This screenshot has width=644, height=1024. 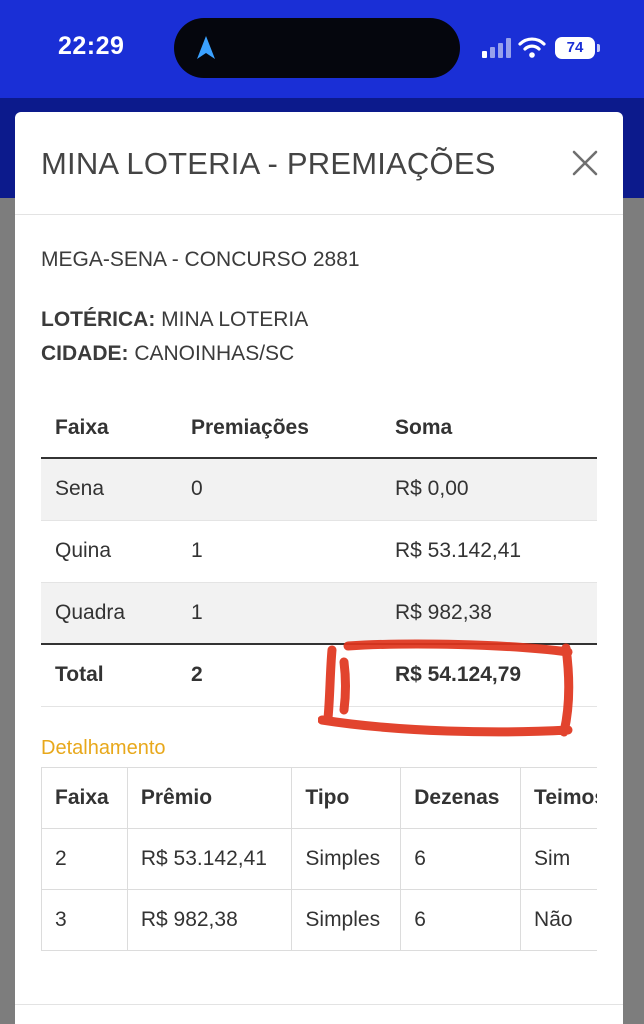 I want to click on draw-title: MEGA-SENA - CONCURSO 2881, so click(x=200, y=259).